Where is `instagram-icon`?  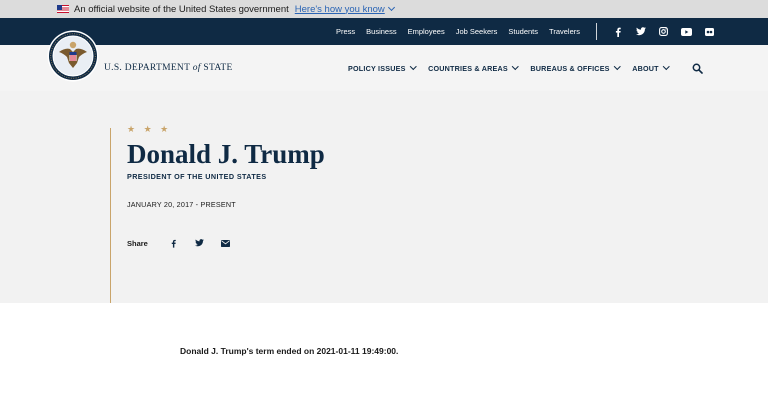 instagram-icon is located at coordinates (663, 31).